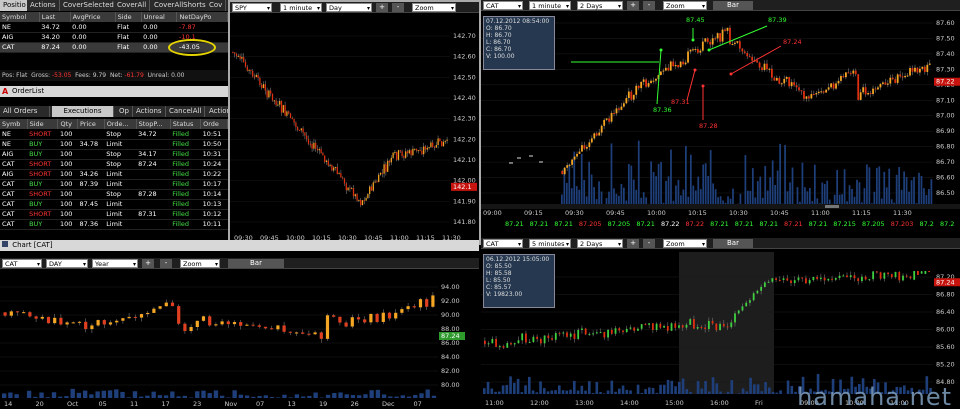  Describe the element at coordinates (945, 23) in the screenshot. I see `y-tick-label: 87.60` at that location.